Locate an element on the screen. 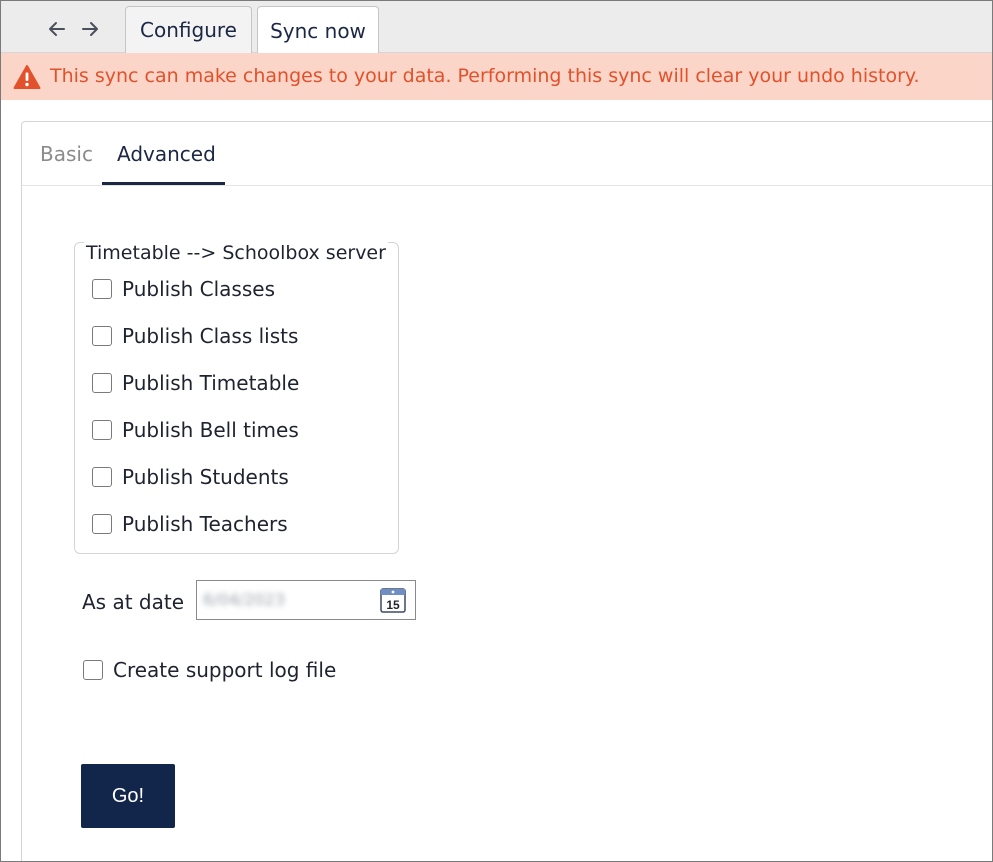 This screenshot has height=862, width=993. create-support-log-checkbox: Create support log file is located at coordinates (209, 670).